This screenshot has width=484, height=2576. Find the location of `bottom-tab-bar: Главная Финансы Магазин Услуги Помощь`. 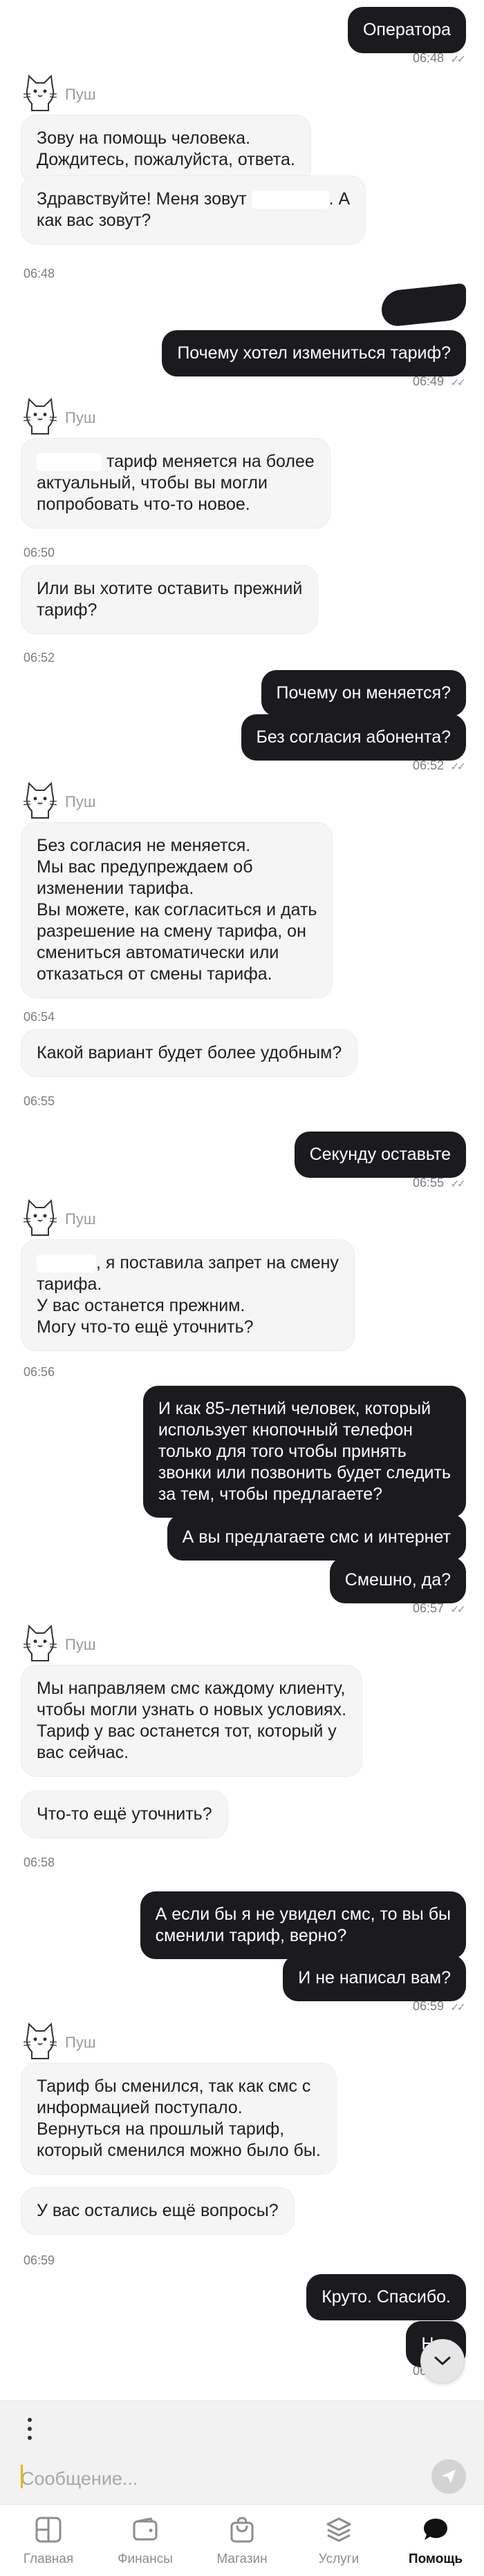

bottom-tab-bar: Главная Финансы Магазин Услуги Помощь is located at coordinates (242, 2540).